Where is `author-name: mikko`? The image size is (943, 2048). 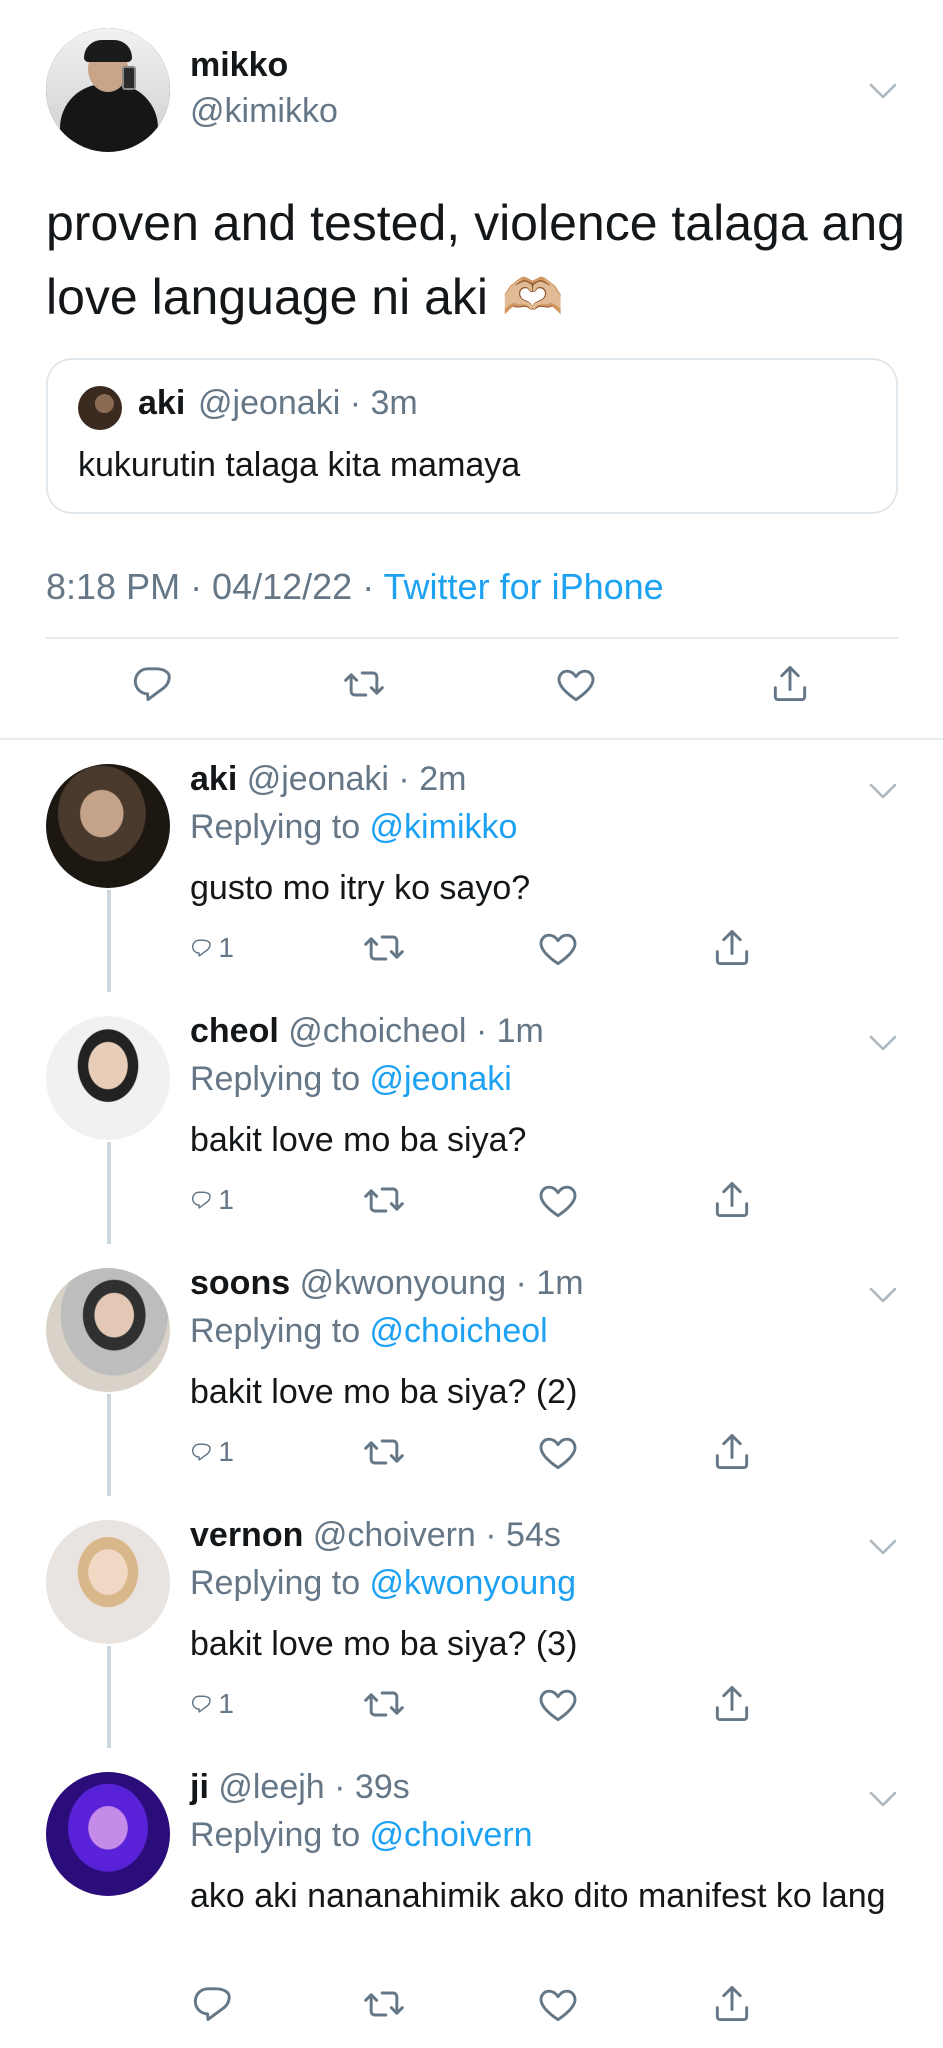 author-name: mikko is located at coordinates (239, 65).